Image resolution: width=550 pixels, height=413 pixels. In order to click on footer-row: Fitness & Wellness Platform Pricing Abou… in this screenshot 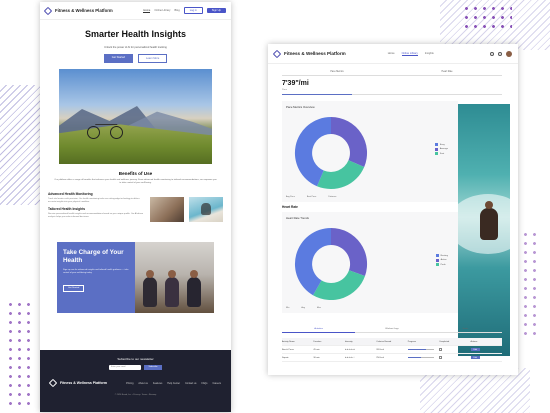, I will do `click(135, 379)`.